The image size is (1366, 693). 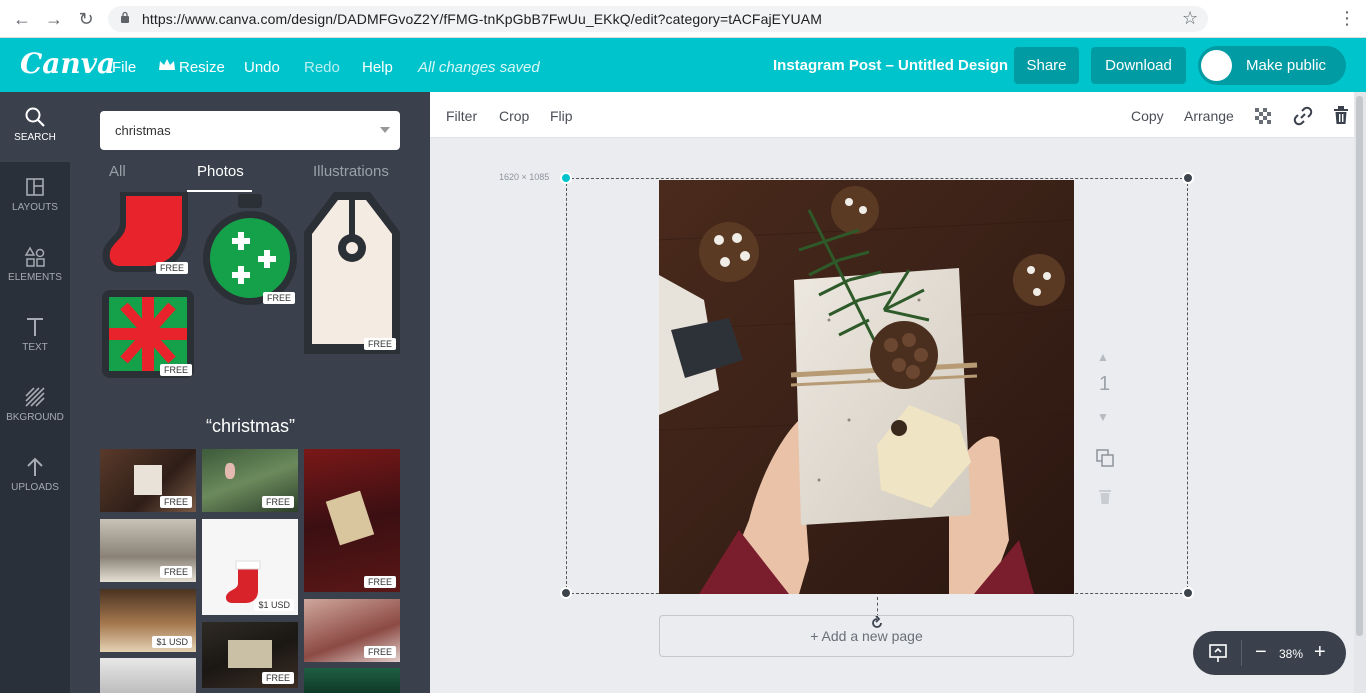 I want to click on browser-menu-icon: ⋮, so click(x=1347, y=18).